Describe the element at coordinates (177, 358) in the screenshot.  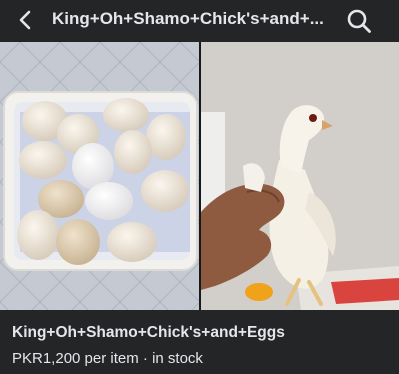
I see `listing-availability: in stock` at that location.